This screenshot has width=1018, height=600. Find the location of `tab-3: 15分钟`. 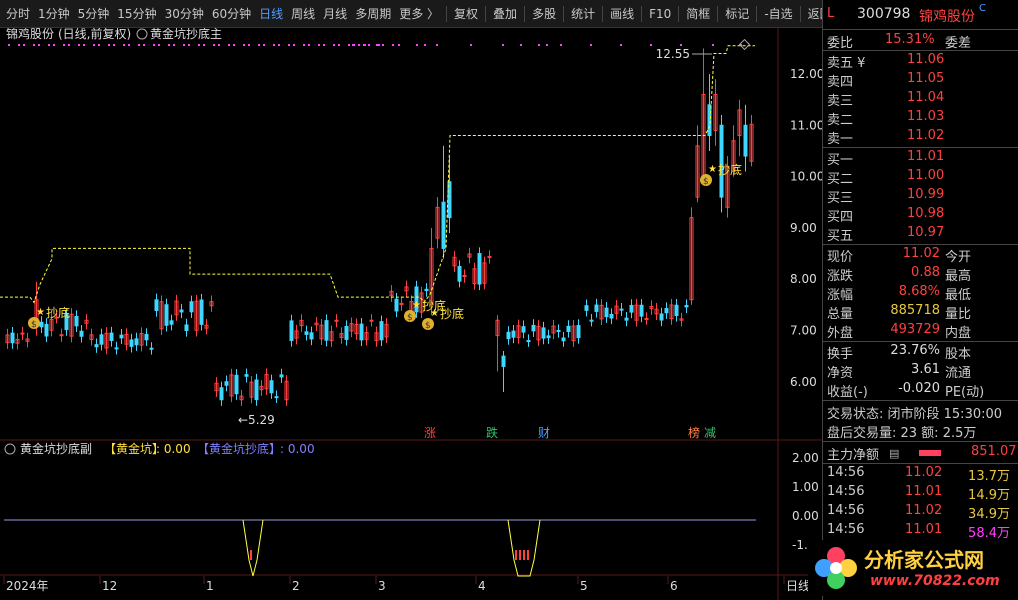

tab-3: 15分钟 is located at coordinates (136, 14).